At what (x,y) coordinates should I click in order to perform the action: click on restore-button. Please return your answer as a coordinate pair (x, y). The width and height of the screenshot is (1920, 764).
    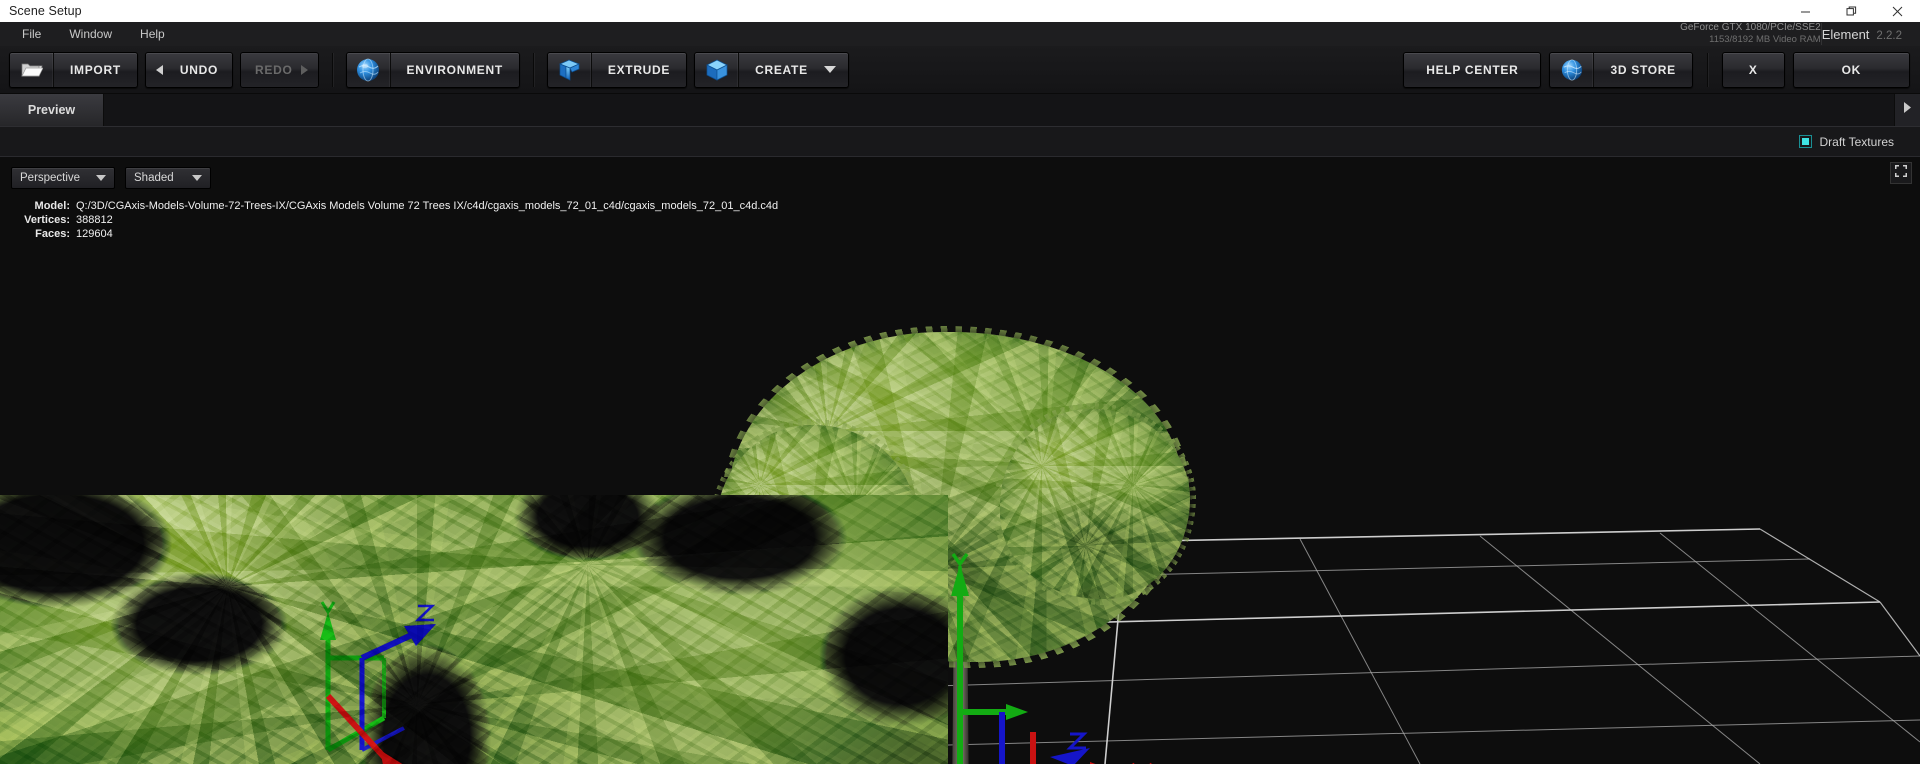
    Looking at the image, I should click on (1851, 11).